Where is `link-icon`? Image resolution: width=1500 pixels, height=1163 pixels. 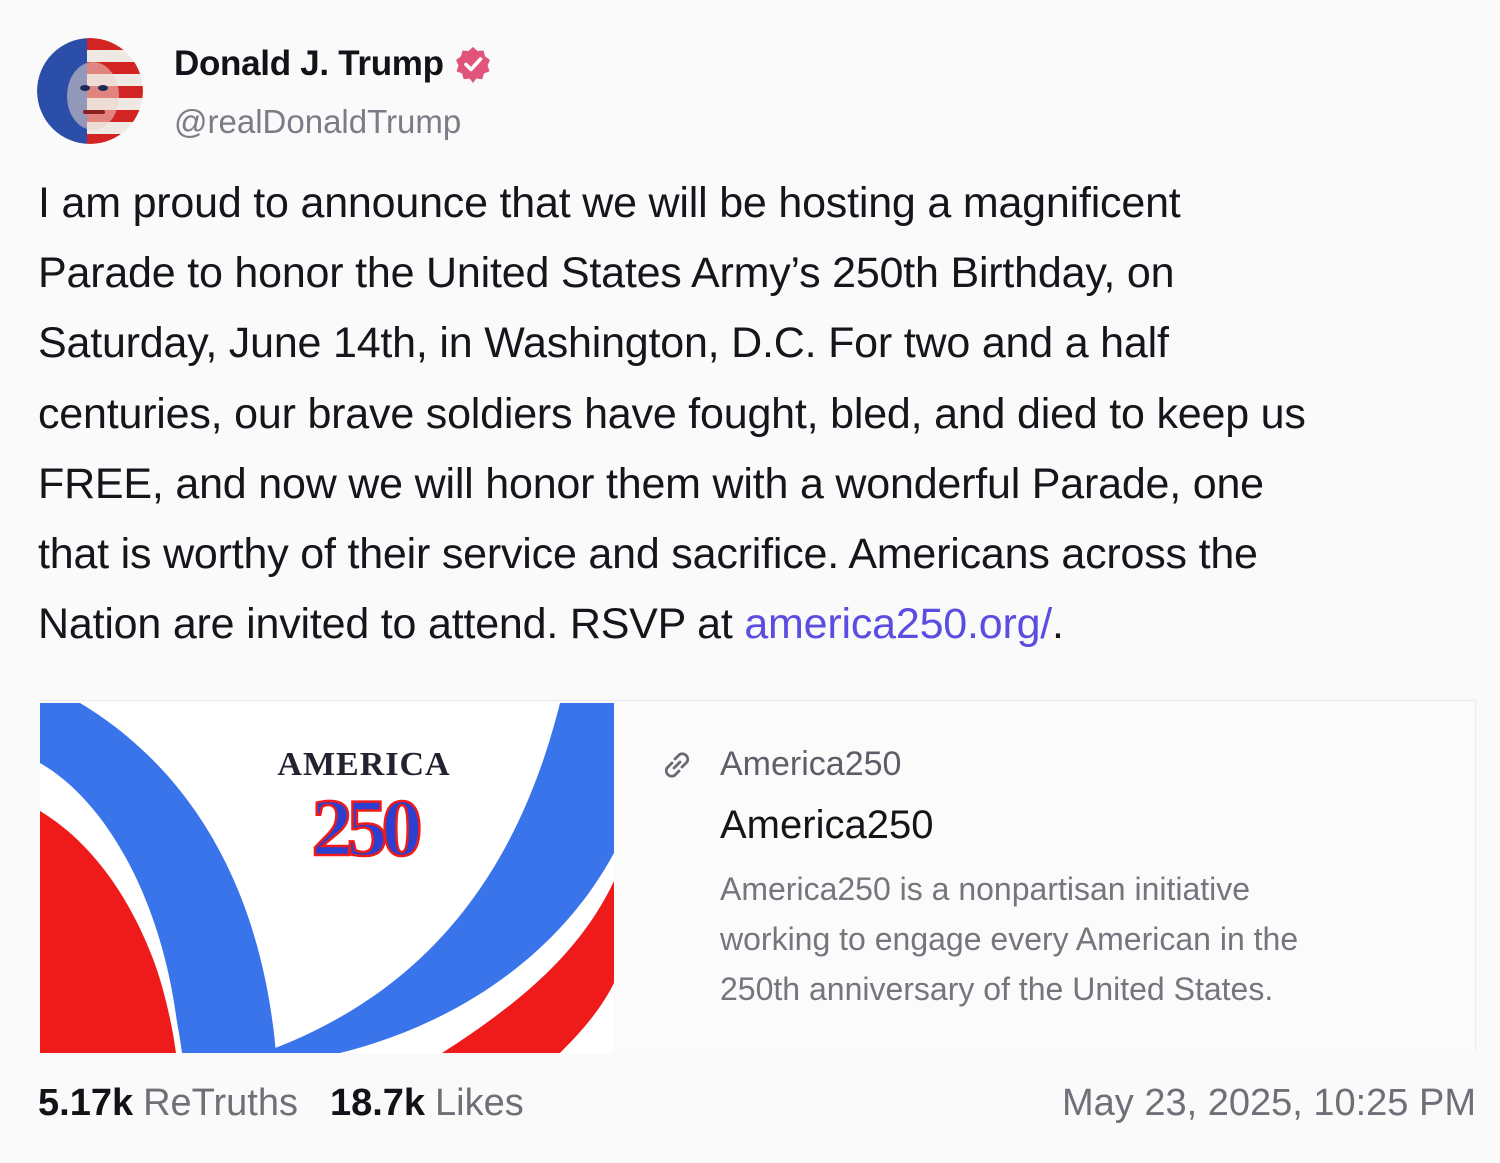
link-icon is located at coordinates (677, 765).